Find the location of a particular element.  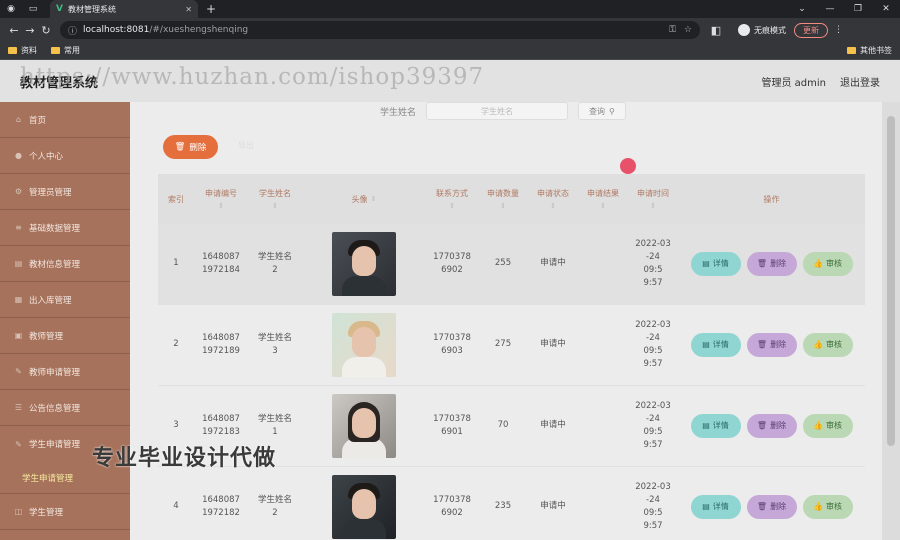

student-name-search-input: 学生姓名 is located at coordinates (497, 111).